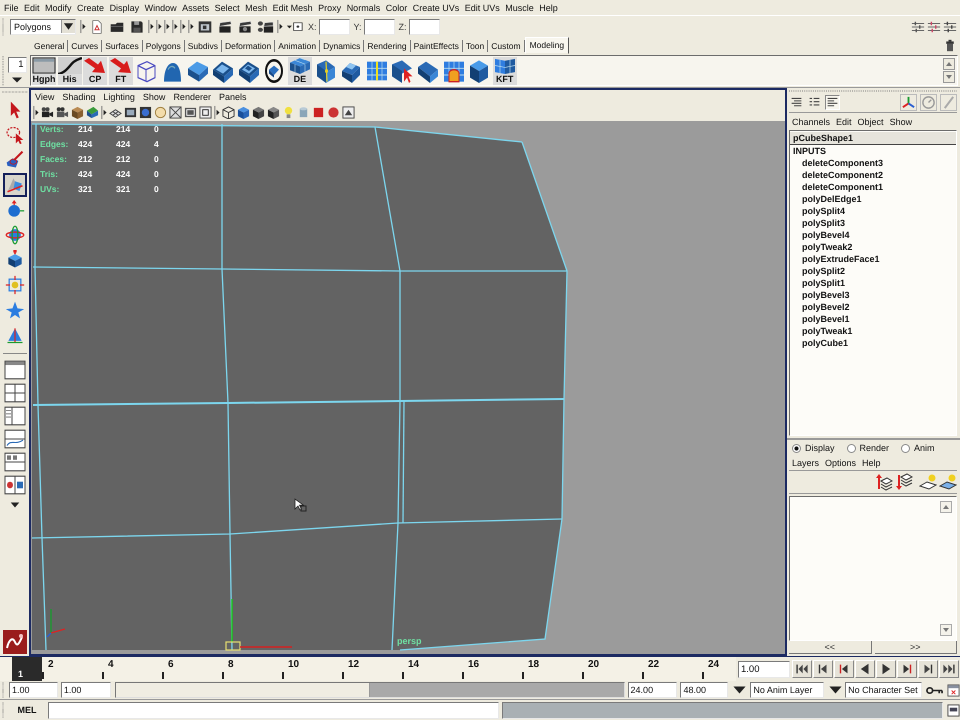 The image size is (960, 720). What do you see at coordinates (258, 625) in the screenshot?
I see `move-manipulator-drawing` at bounding box center [258, 625].